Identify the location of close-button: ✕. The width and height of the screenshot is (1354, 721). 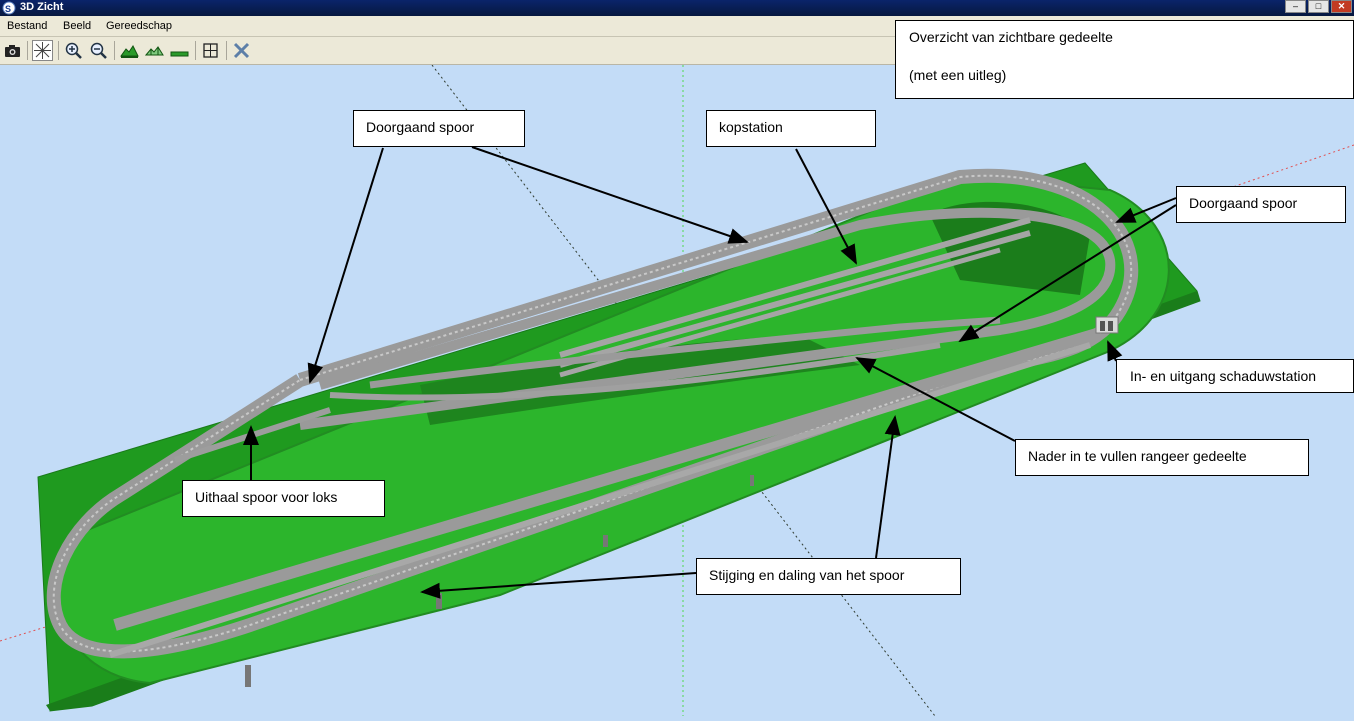
(1341, 6).